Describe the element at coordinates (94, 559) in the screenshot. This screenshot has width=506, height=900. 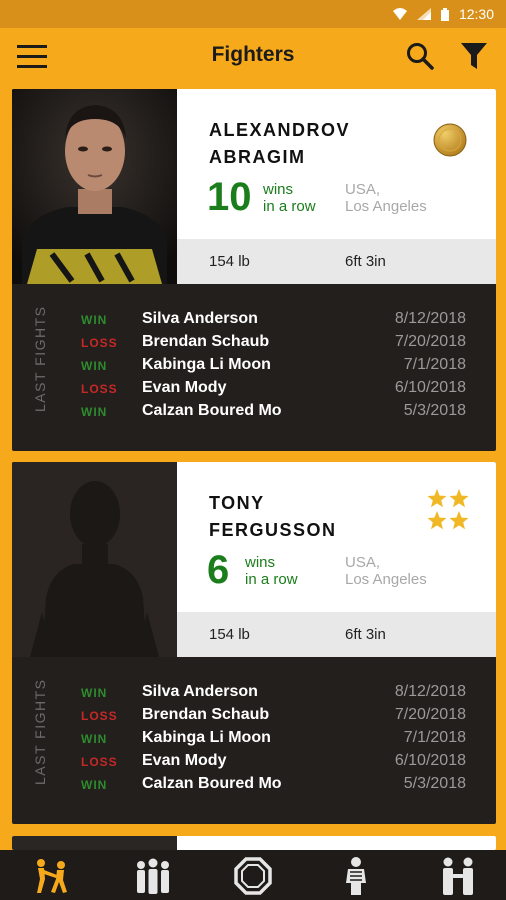
I see `fighter-photo-placeholder` at that location.